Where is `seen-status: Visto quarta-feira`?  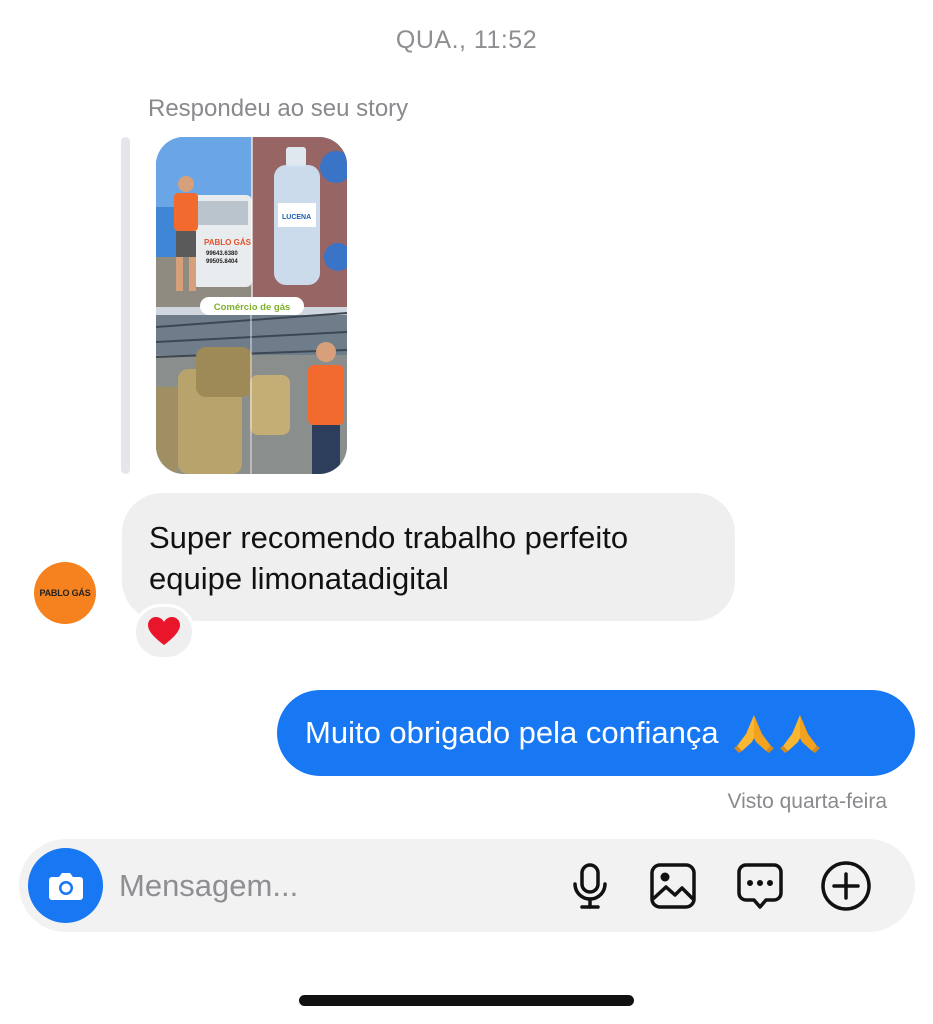
seen-status: Visto quarta-feira is located at coordinates (807, 801).